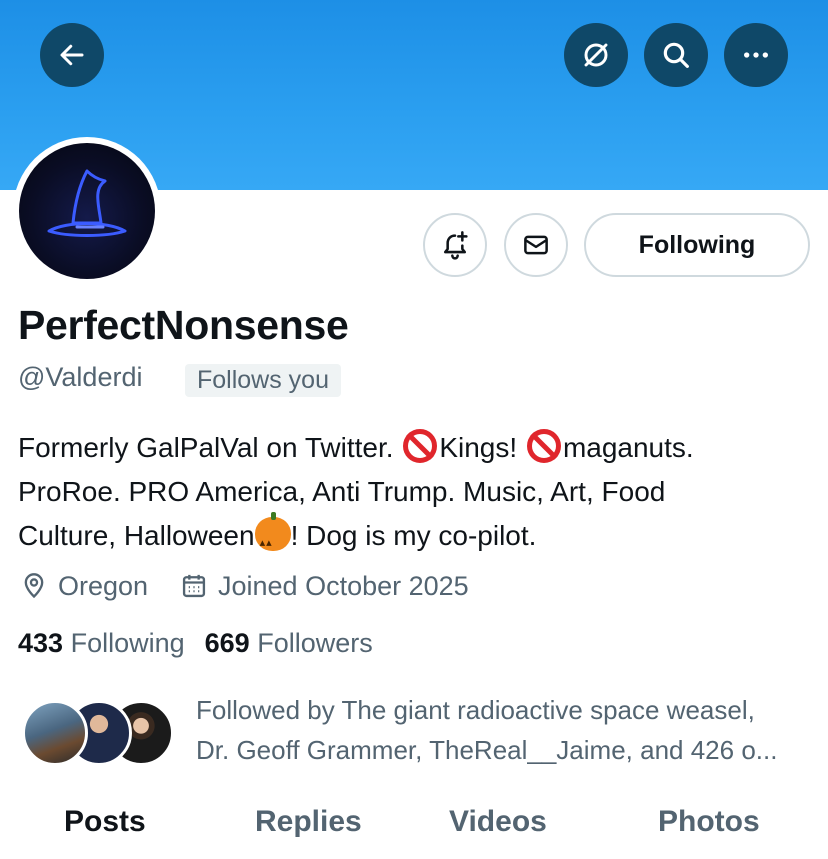 The width and height of the screenshot is (828, 859). I want to click on followers-stat: 669 Followers, so click(289, 643).